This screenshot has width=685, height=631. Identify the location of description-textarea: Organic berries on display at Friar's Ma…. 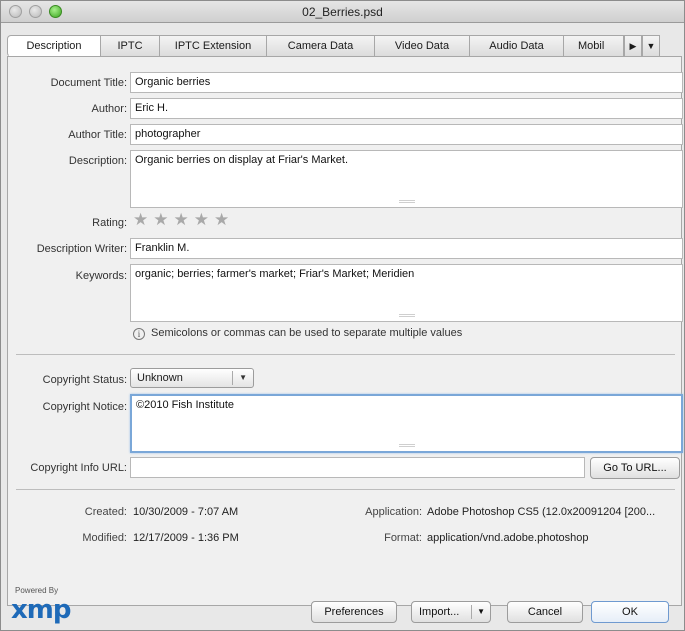
(406, 179).